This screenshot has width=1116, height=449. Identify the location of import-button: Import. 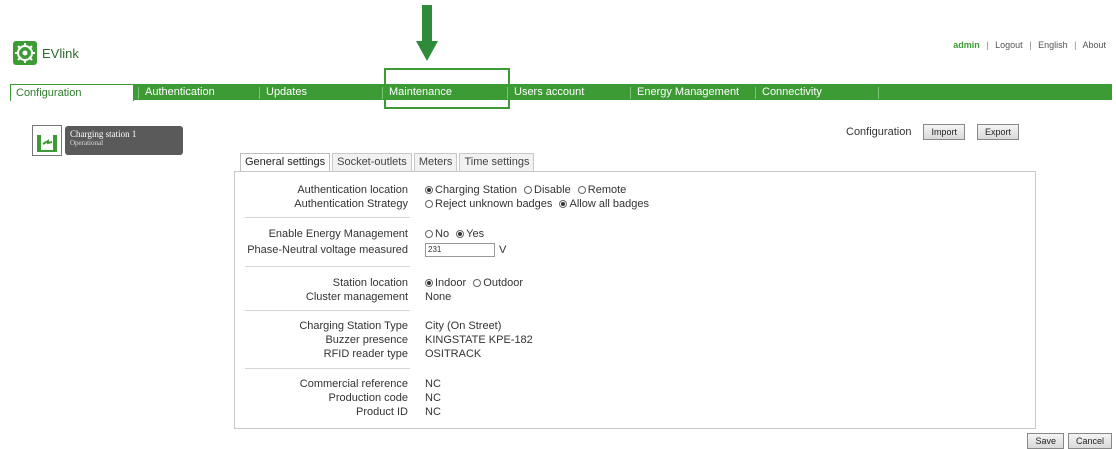
(944, 132).